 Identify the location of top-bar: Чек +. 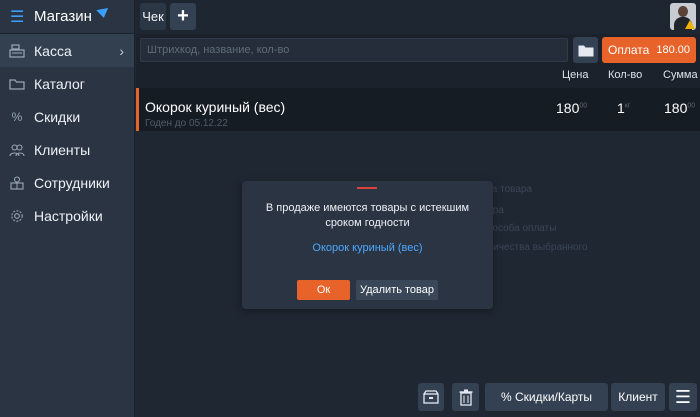
(418, 17).